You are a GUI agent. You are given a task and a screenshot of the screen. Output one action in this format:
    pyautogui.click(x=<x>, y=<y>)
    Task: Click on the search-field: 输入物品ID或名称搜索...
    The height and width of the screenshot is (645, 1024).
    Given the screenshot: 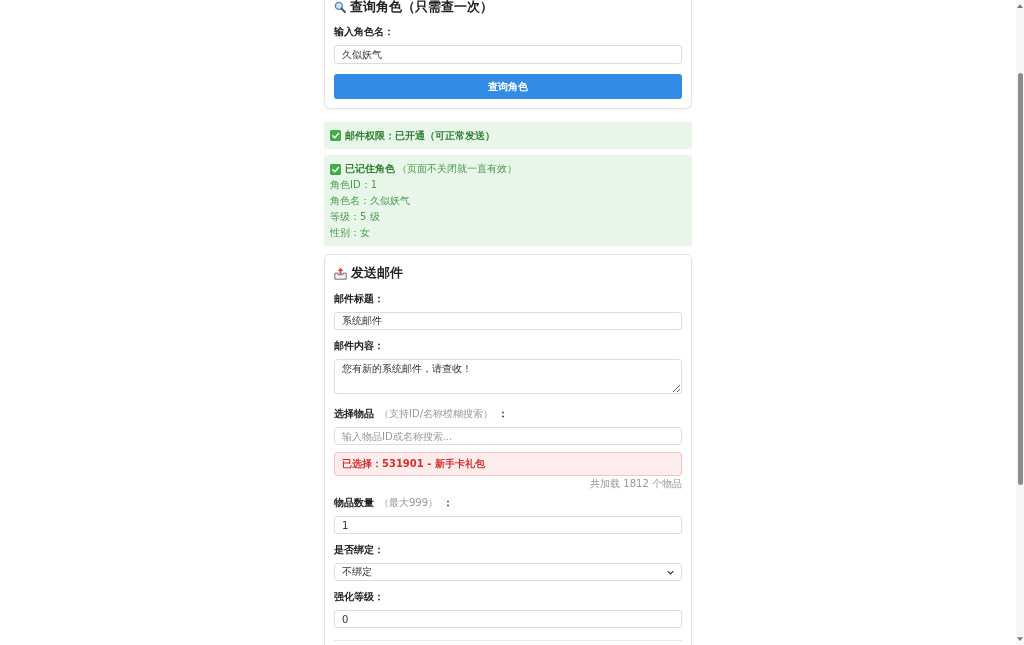 What is the action you would take?
    pyautogui.click(x=508, y=436)
    